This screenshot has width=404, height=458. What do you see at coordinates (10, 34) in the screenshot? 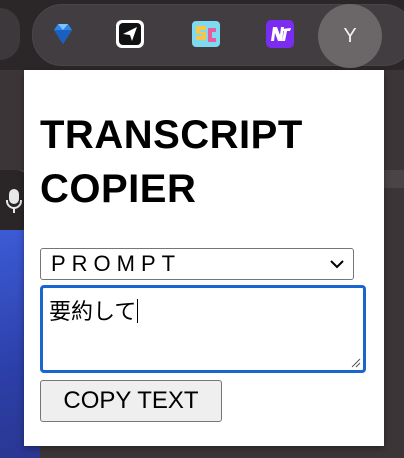
I see `address-bar-edge` at bounding box center [10, 34].